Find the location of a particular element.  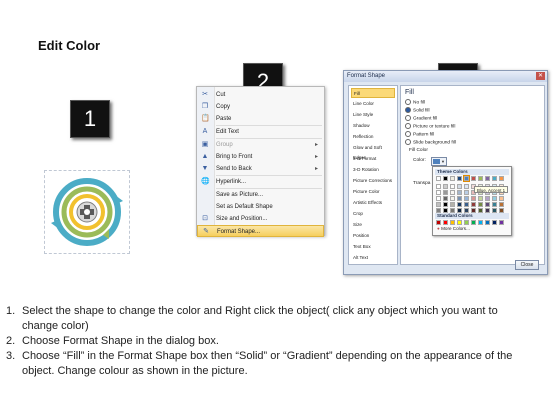

category-item: Crop is located at coordinates (373, 214).